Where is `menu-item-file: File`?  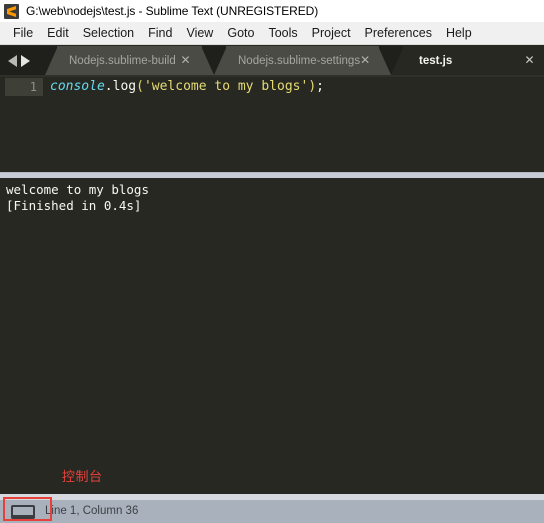
menu-item-file: File is located at coordinates (23, 33).